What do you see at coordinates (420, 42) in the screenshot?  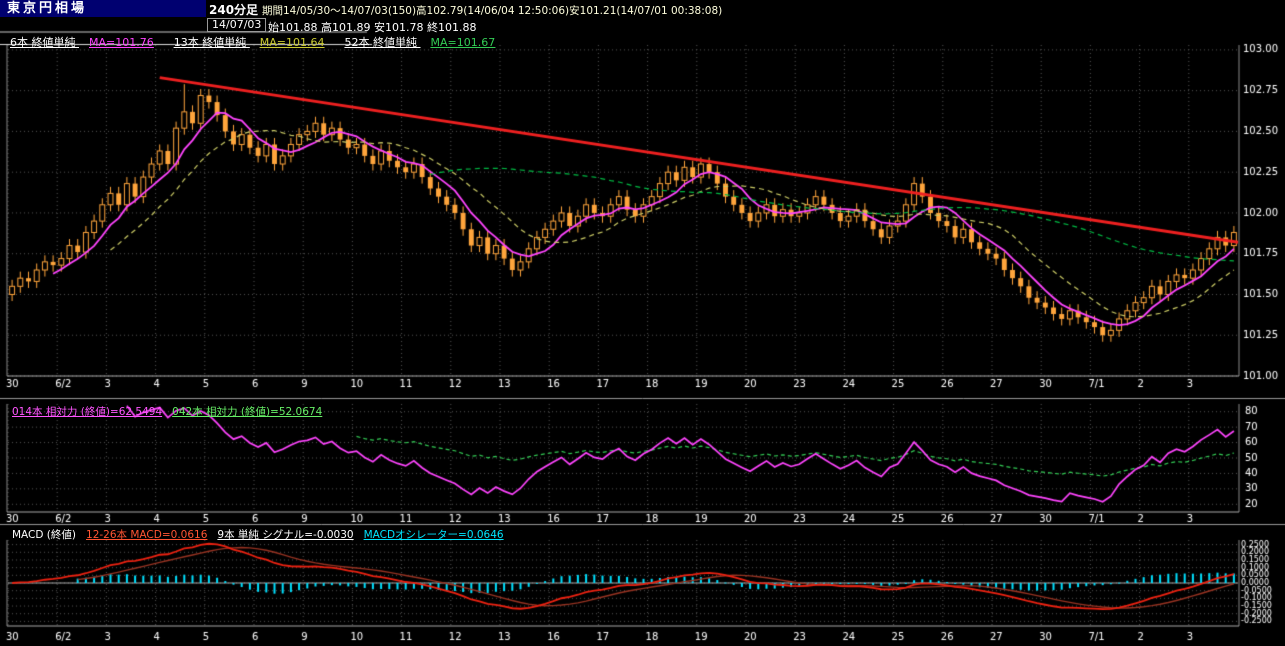 I see `ma-legend-item: 52本 終値単純 MA=101.67` at bounding box center [420, 42].